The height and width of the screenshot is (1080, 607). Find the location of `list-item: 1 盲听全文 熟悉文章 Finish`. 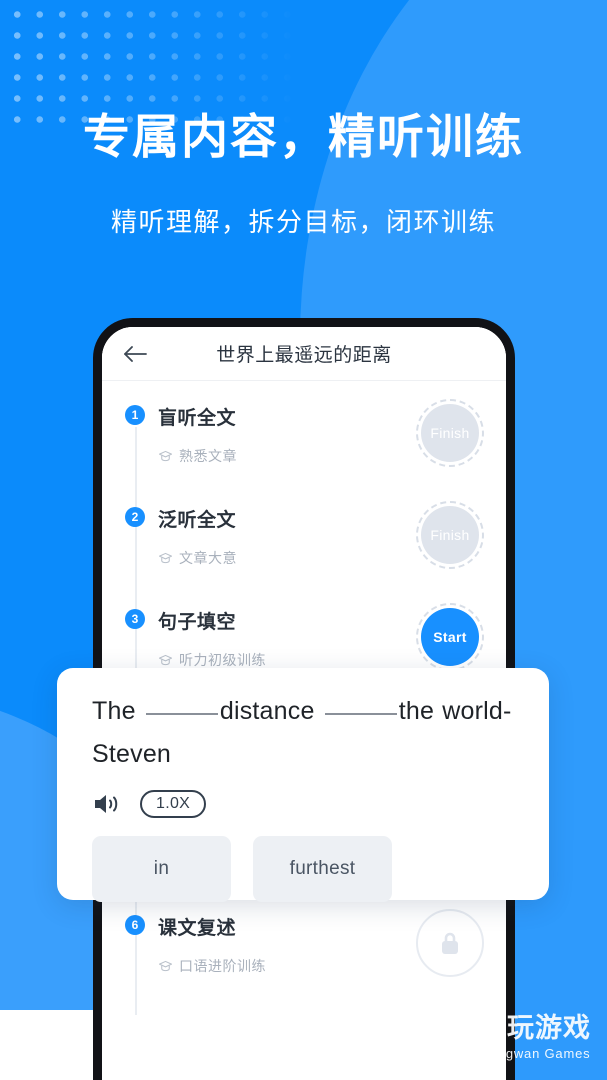

list-item: 1 盲听全文 熟悉文章 Finish is located at coordinates (304, 452).